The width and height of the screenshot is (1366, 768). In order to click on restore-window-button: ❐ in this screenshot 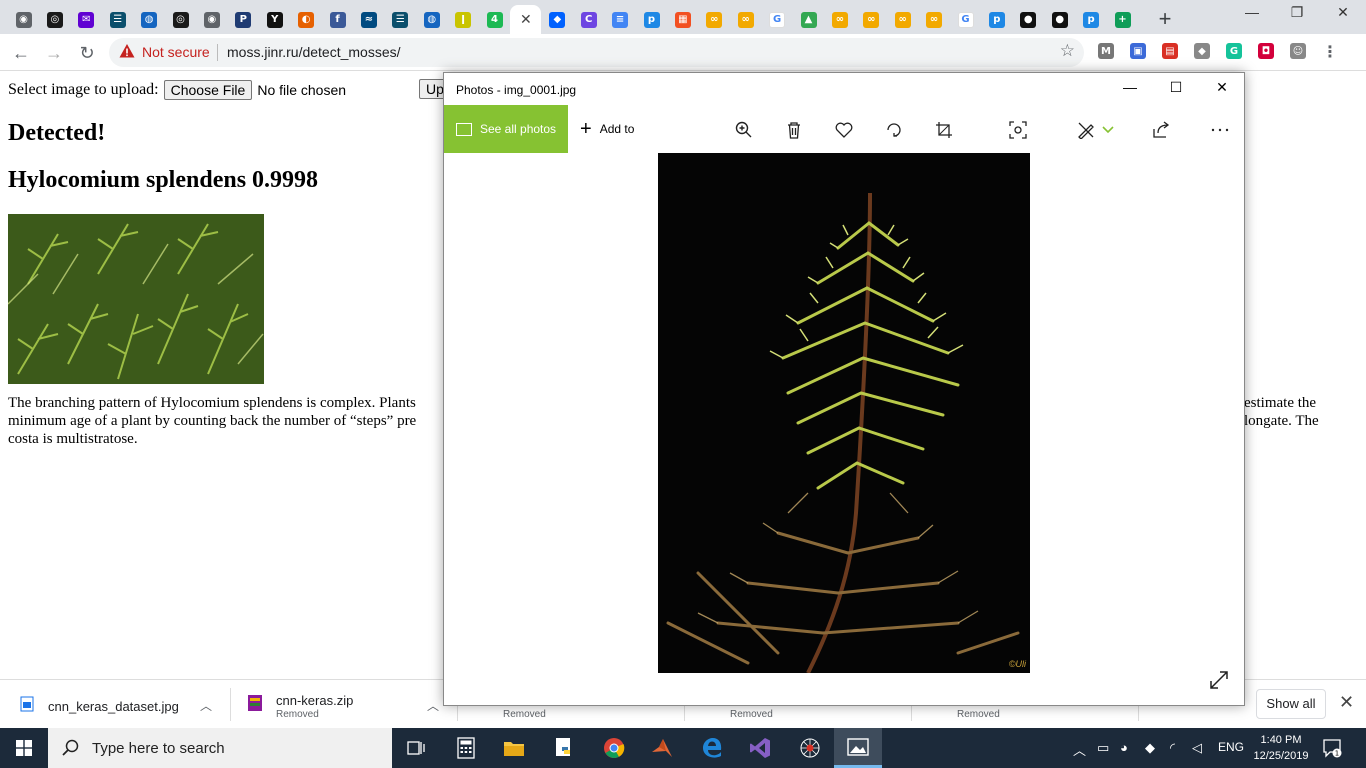, I will do `click(1297, 16)`.